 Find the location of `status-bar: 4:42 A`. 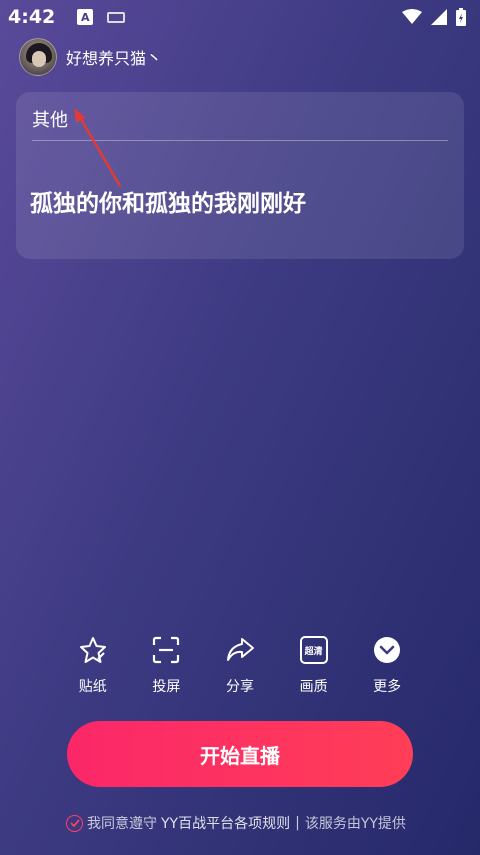

status-bar: 4:42 A is located at coordinates (240, 17).